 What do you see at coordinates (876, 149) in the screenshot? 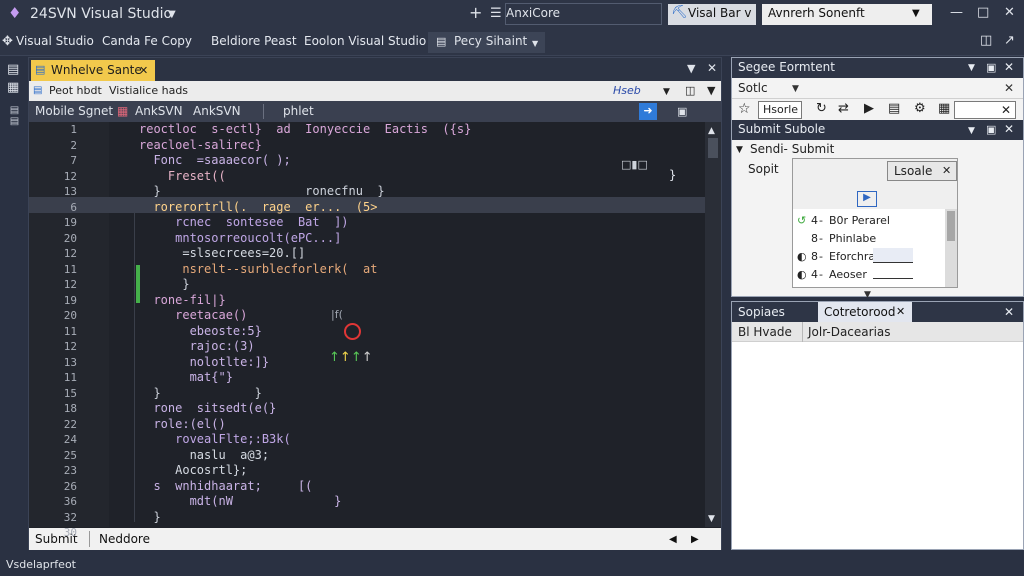
I see `tree-root: ▼ Sendi- Submit` at bounding box center [876, 149].